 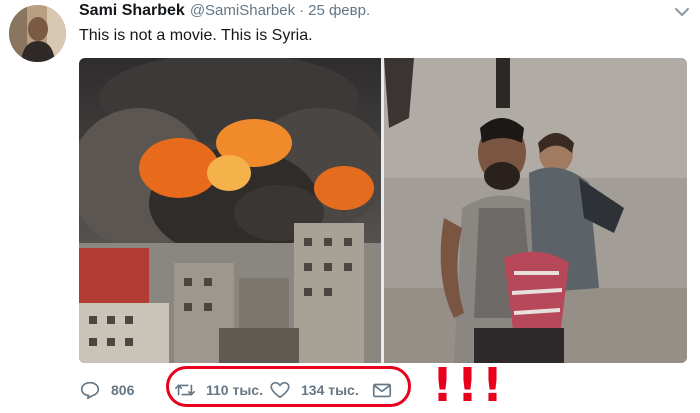 I want to click on user-handle: @SamiSharbek, so click(x=242, y=10).